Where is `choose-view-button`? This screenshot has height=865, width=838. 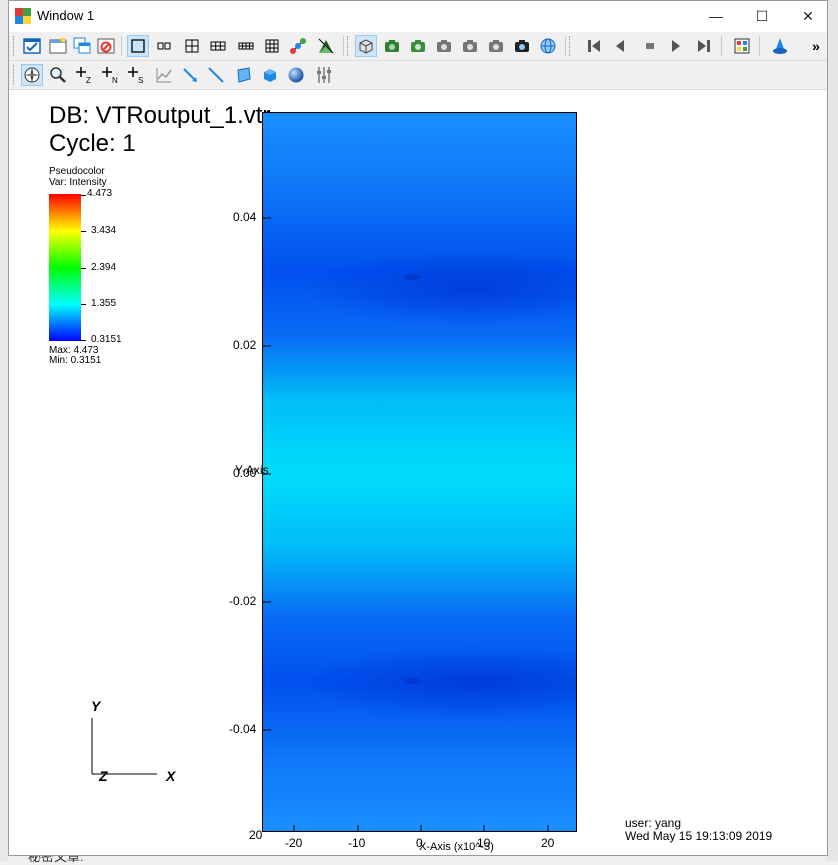 choose-view-button is located at coordinates (470, 46).